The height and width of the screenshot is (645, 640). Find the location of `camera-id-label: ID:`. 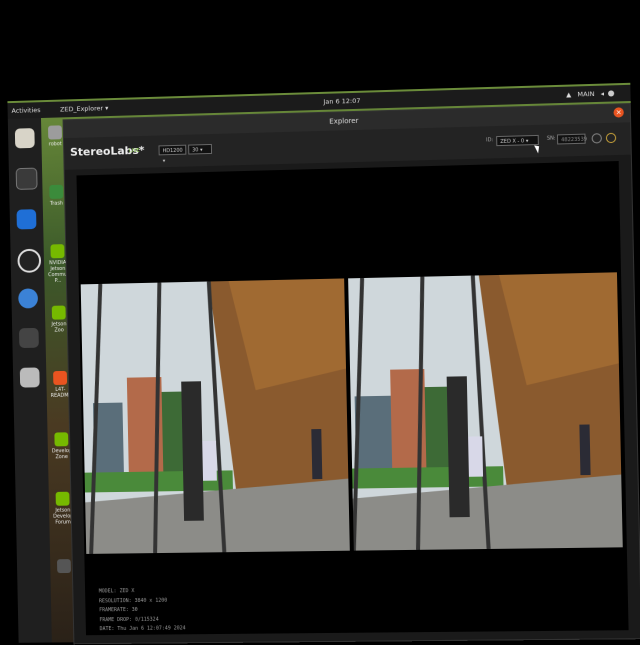

camera-id-label: ID: is located at coordinates (490, 140).